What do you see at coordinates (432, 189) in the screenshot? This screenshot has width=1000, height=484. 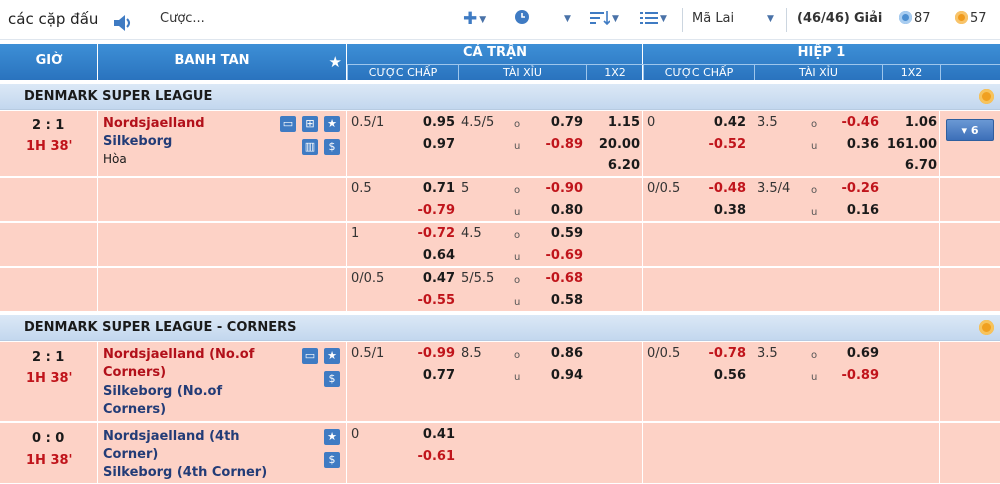 I see `odds-value: 0.71` at bounding box center [432, 189].